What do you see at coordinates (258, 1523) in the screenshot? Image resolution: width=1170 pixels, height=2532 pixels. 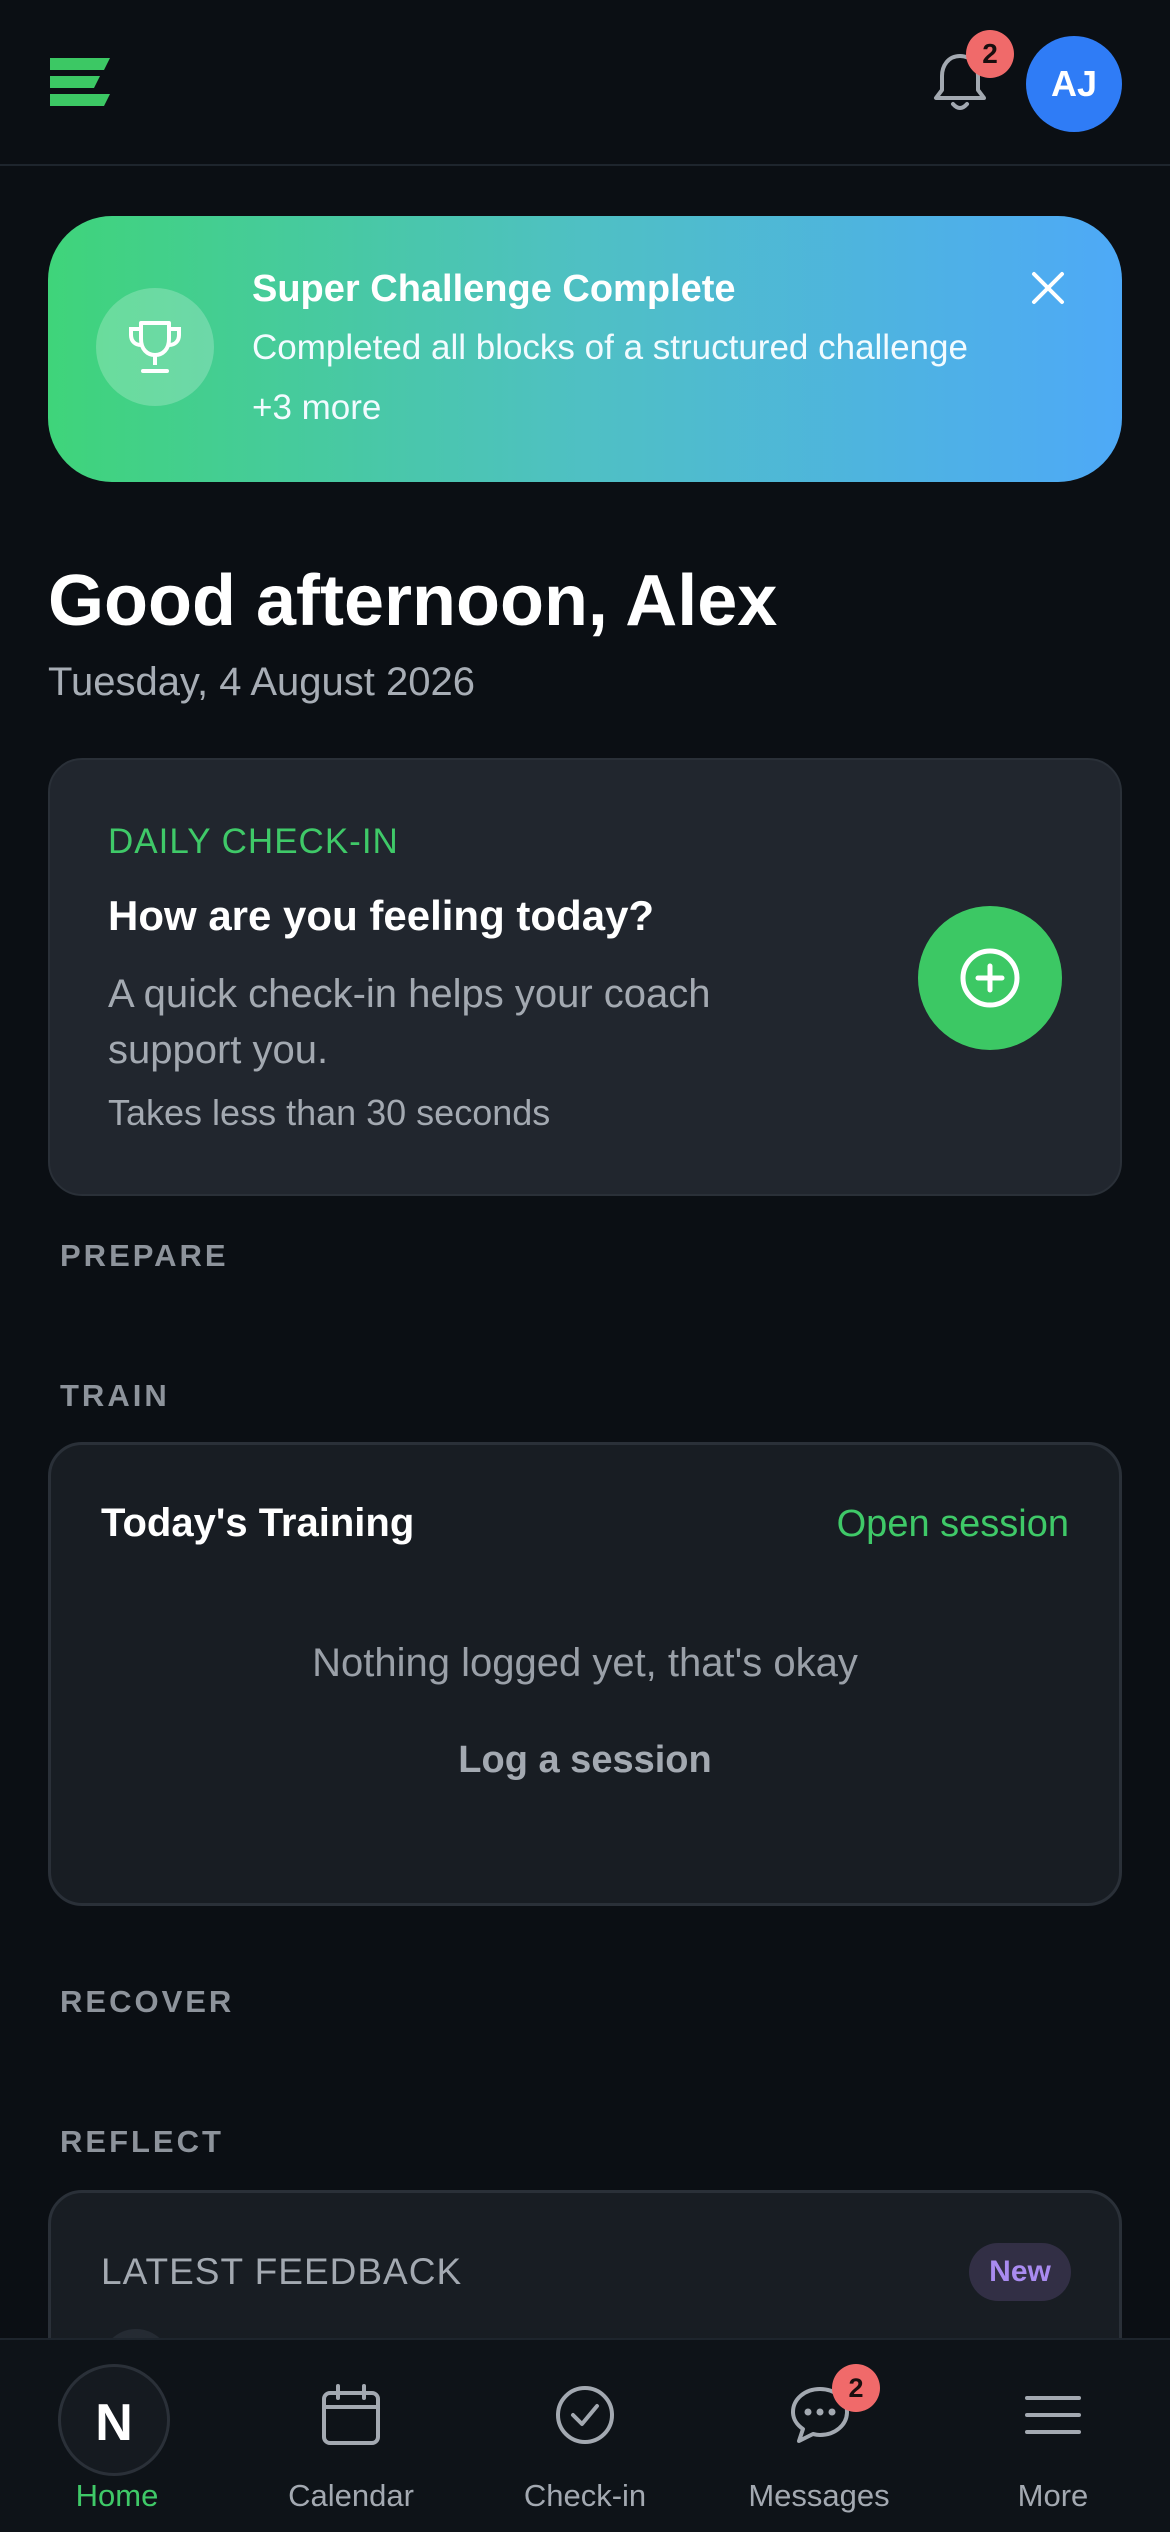 I see `training-title: Today's Training` at bounding box center [258, 1523].